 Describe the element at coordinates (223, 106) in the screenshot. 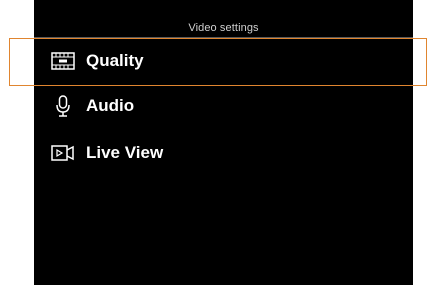

I see `menu-item-audio: Audio` at that location.